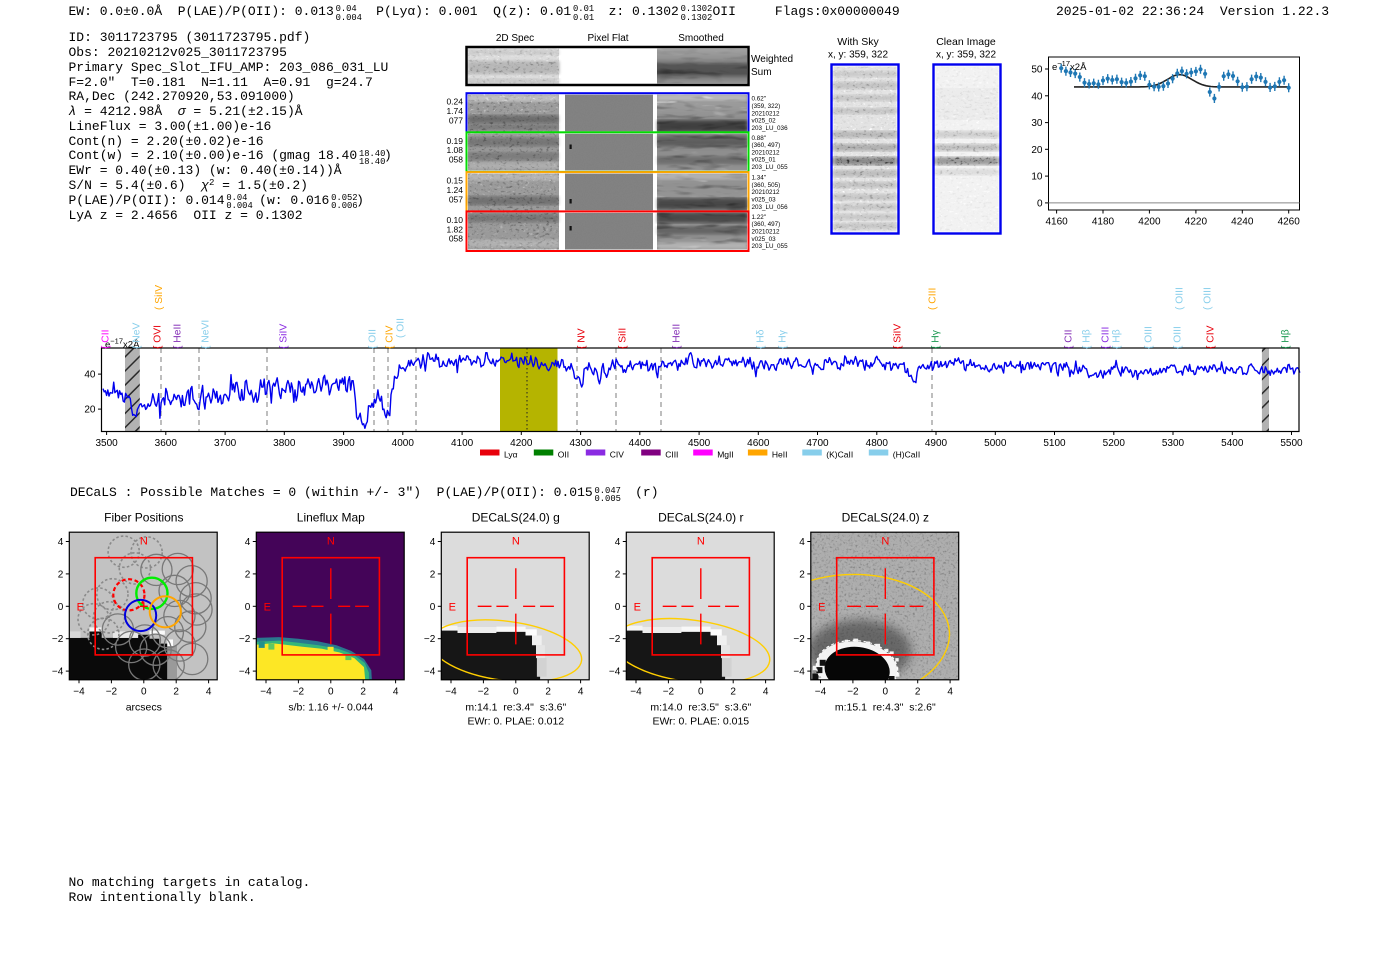  What do you see at coordinates (617, 455) in the screenshot?
I see `svg-text: CIV` at bounding box center [617, 455].